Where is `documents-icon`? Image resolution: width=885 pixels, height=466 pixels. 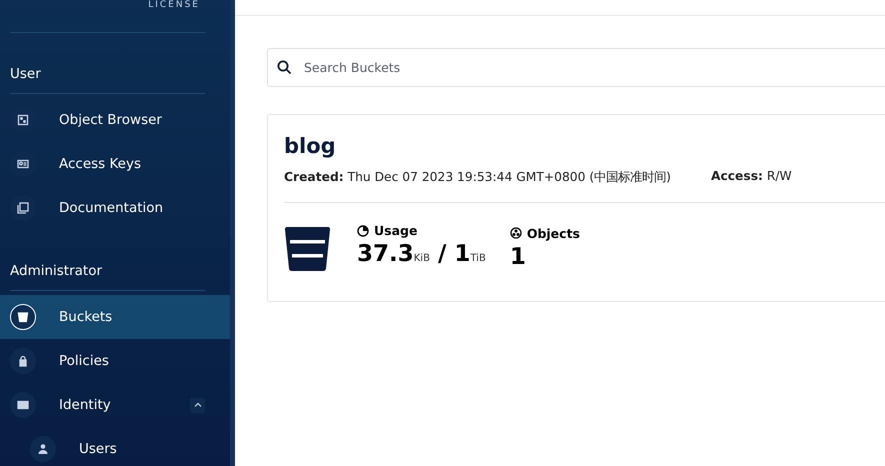 documents-icon is located at coordinates (23, 208).